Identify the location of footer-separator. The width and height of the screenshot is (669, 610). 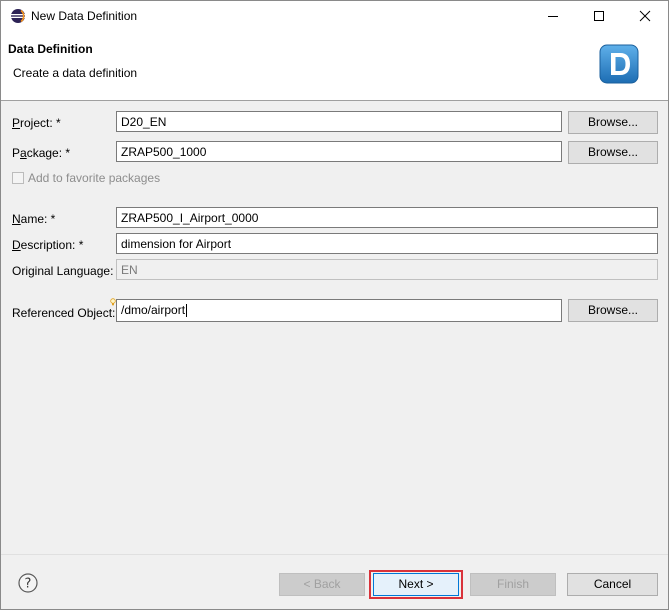
(334, 554).